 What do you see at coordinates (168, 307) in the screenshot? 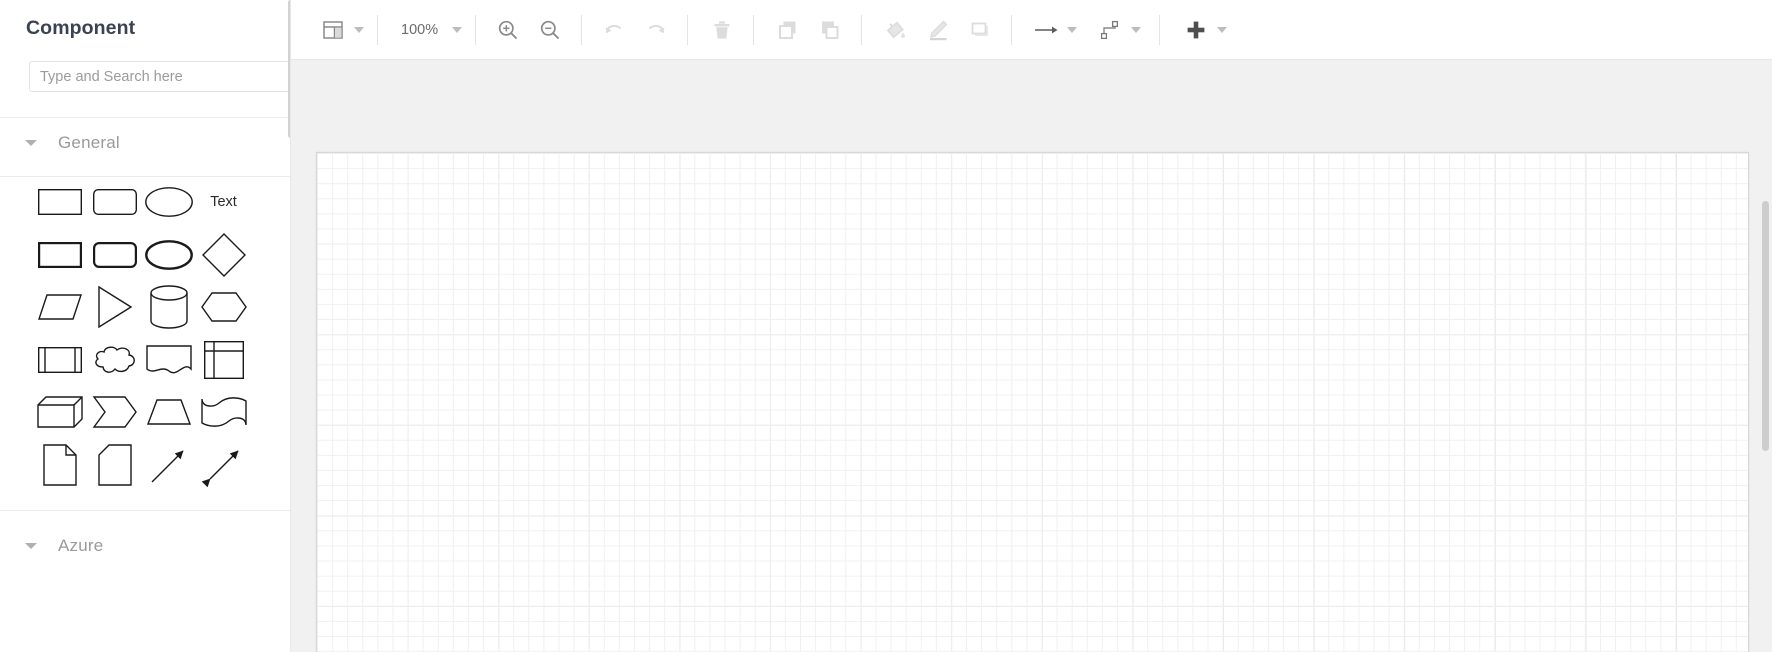
I see `shape-cylinder` at bounding box center [168, 307].